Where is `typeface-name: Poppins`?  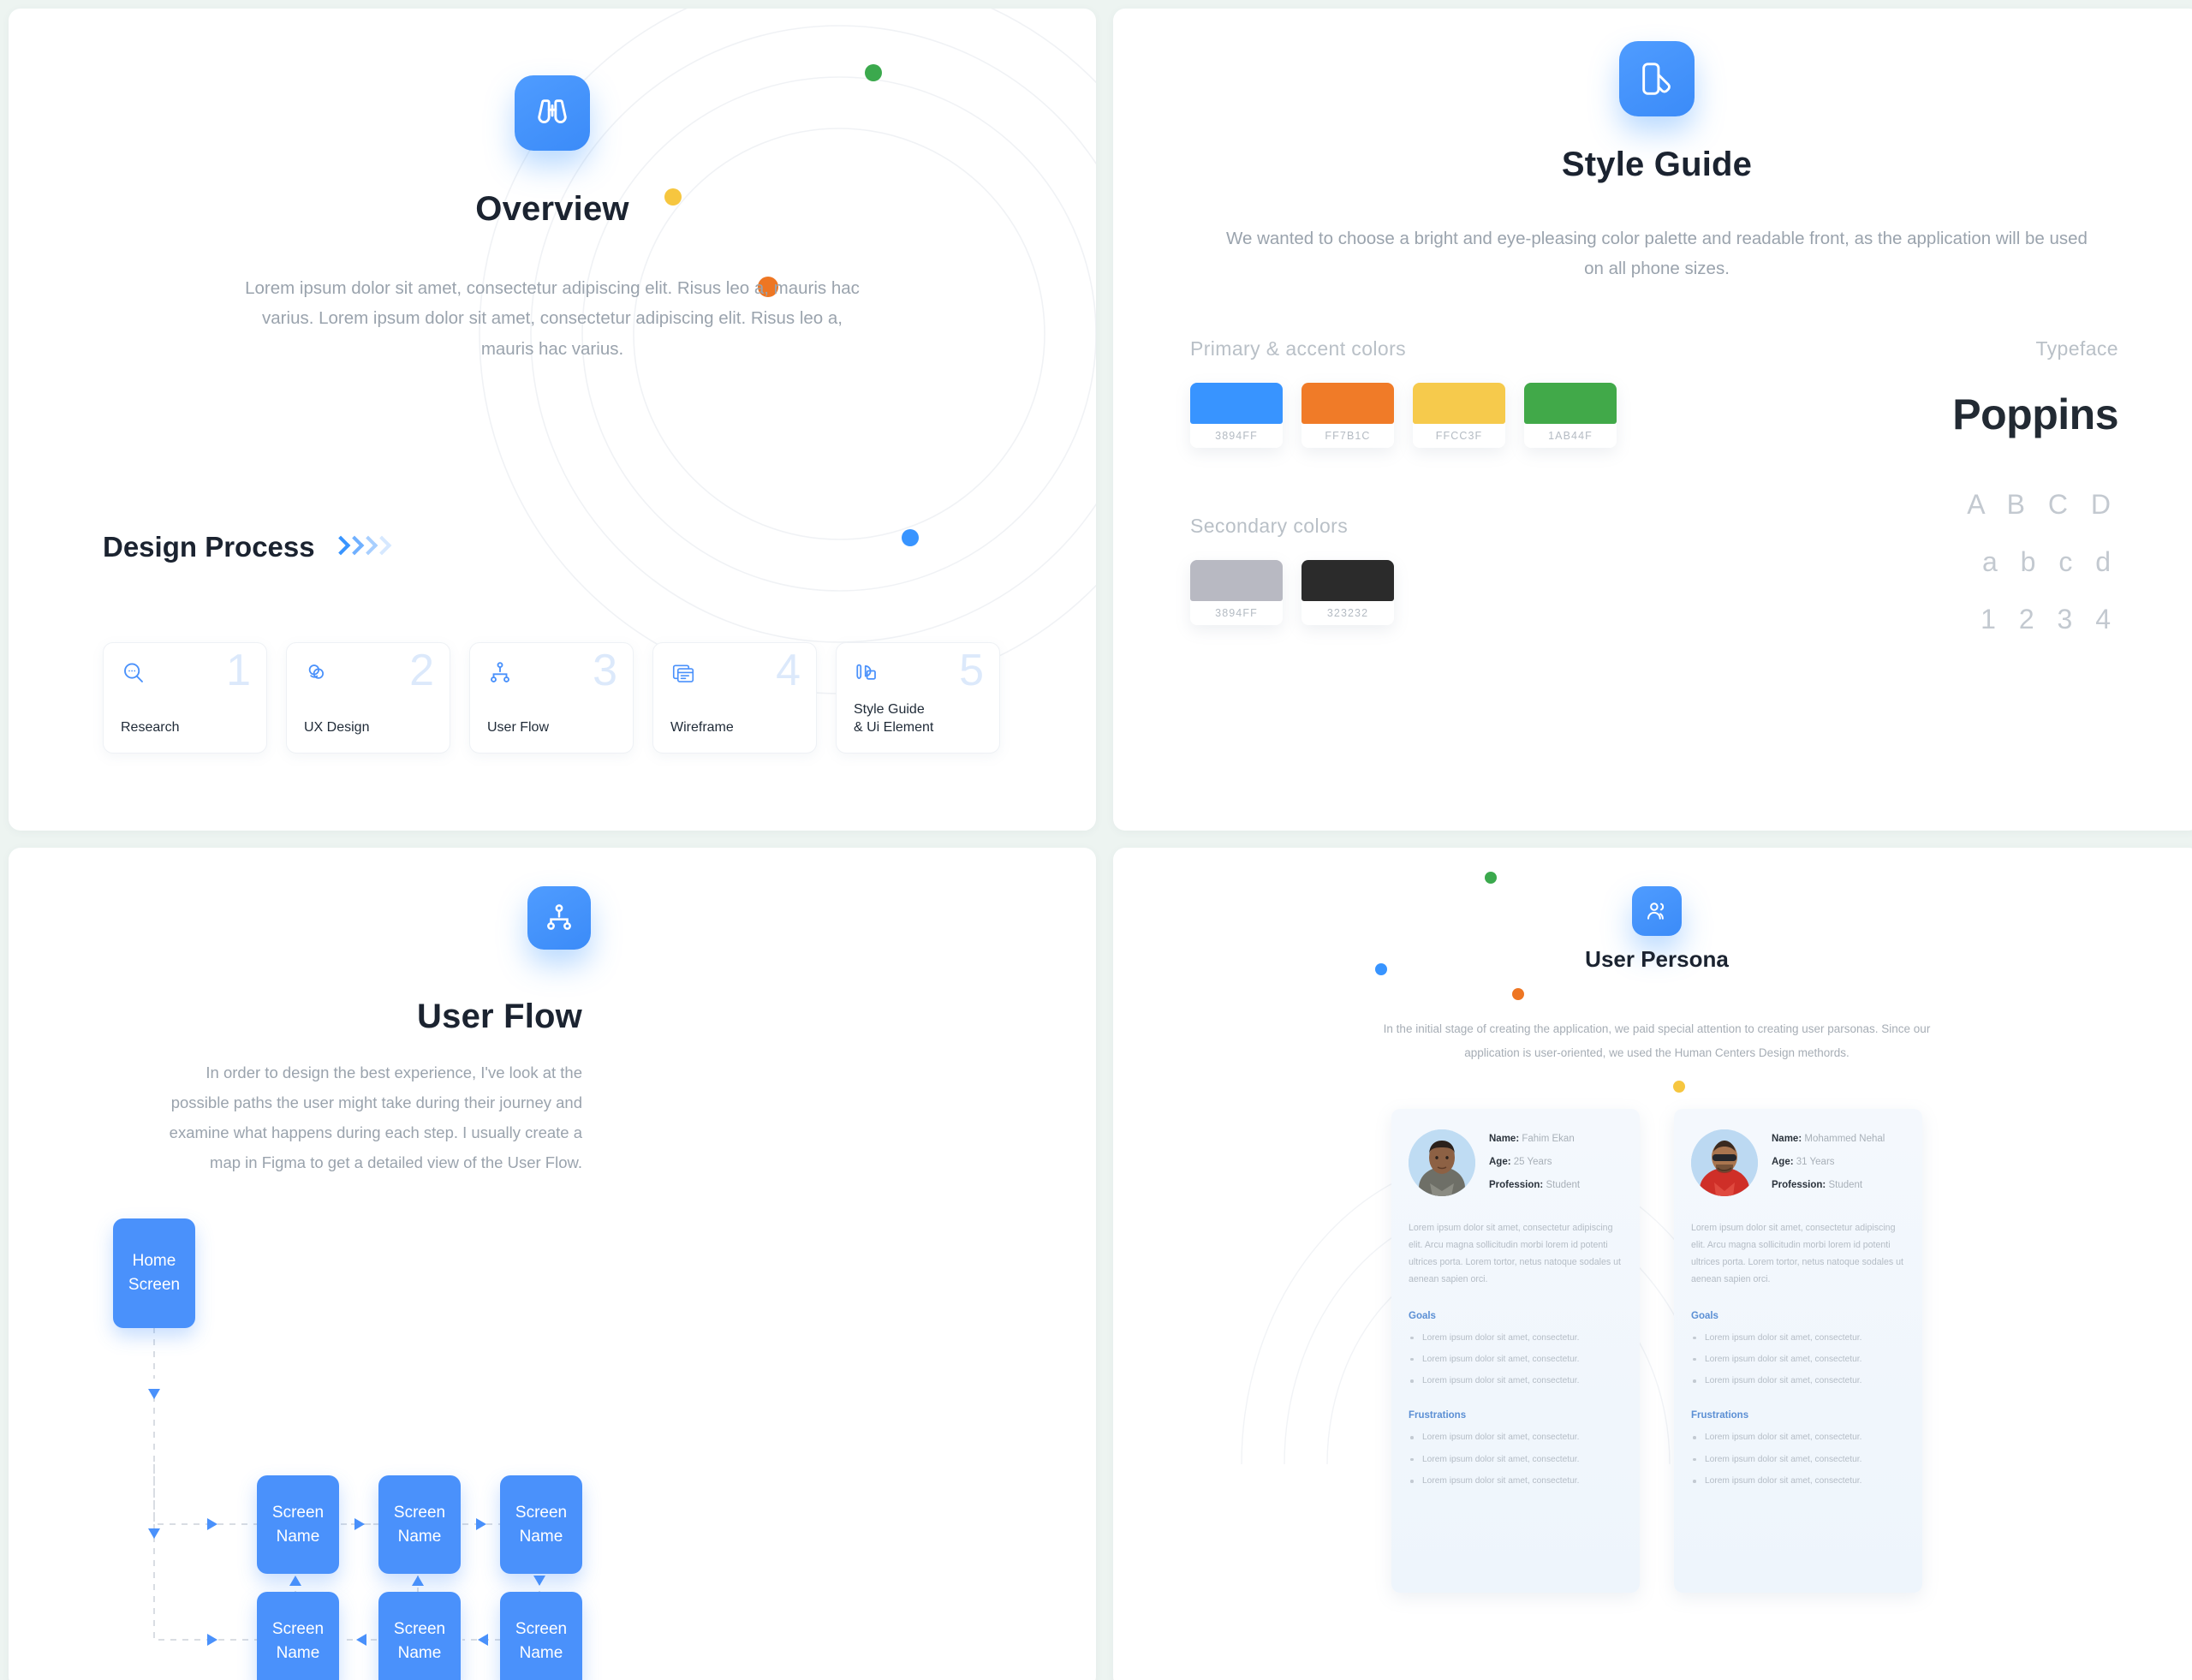 typeface-name: Poppins is located at coordinates (2035, 414).